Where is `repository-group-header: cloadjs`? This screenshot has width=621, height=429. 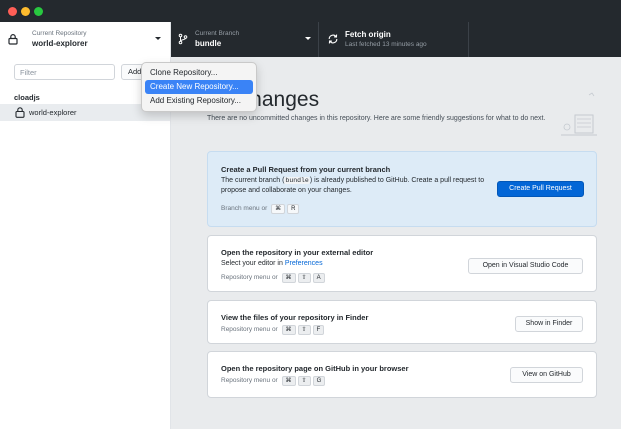 repository-group-header: cloadjs is located at coordinates (27, 97).